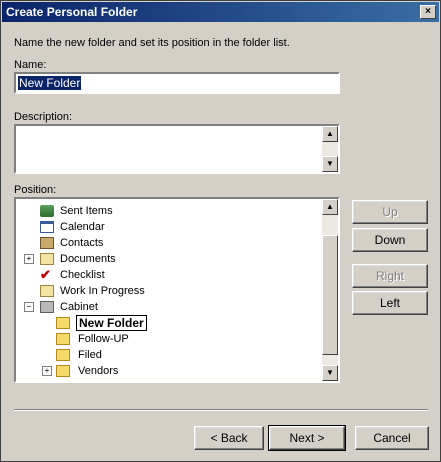 This screenshot has height=462, width=441. I want to click on scroll-thumb, so click(330, 295).